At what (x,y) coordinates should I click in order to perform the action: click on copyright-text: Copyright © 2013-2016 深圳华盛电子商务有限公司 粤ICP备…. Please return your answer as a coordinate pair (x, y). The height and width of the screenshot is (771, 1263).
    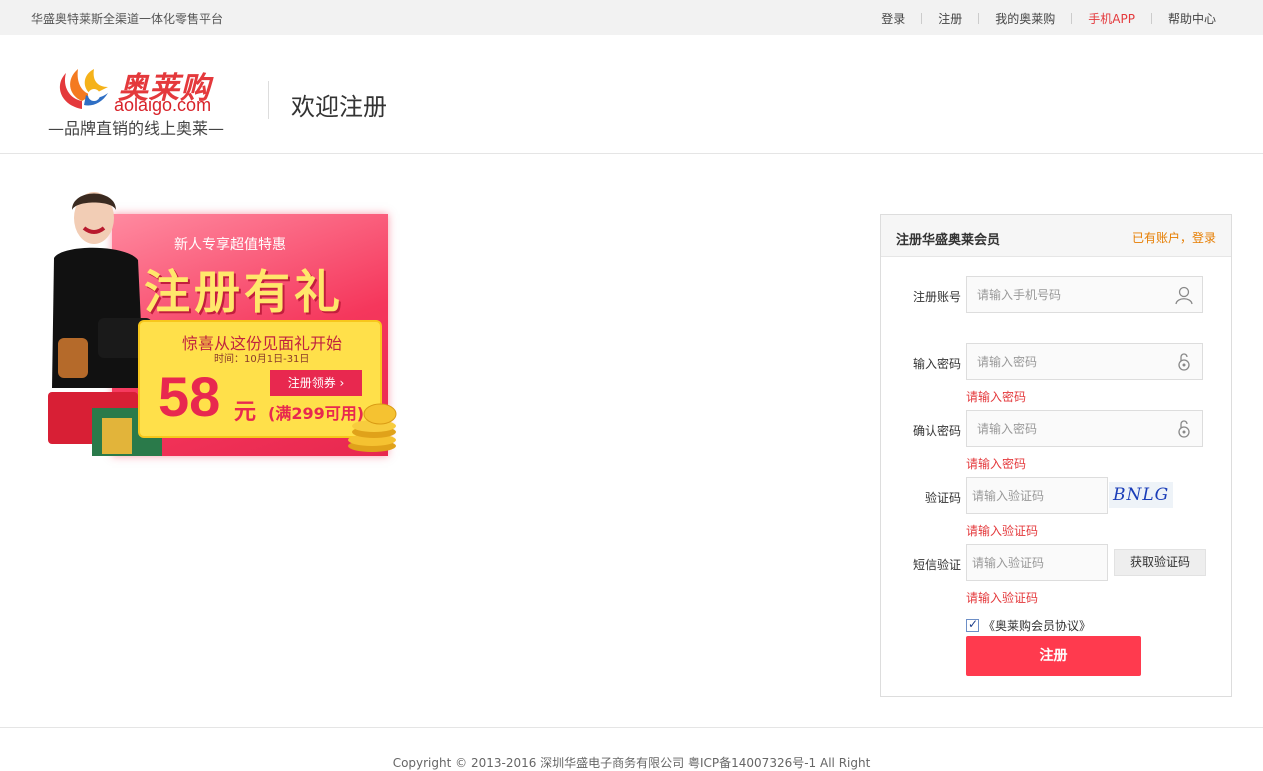
    Looking at the image, I should click on (631, 763).